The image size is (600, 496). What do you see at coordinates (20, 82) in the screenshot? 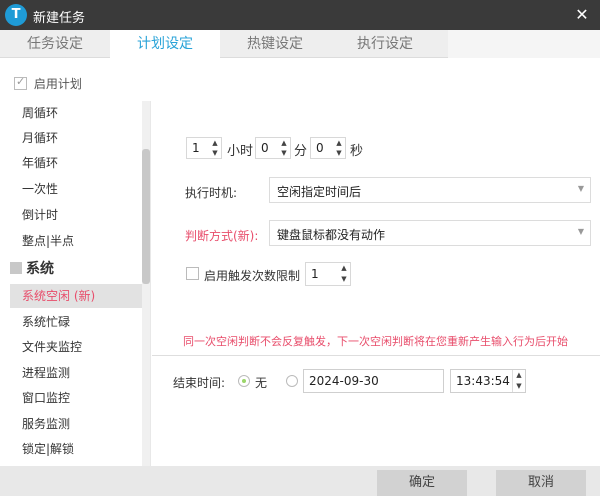
I see `enable-plan-checkbox` at bounding box center [20, 82].